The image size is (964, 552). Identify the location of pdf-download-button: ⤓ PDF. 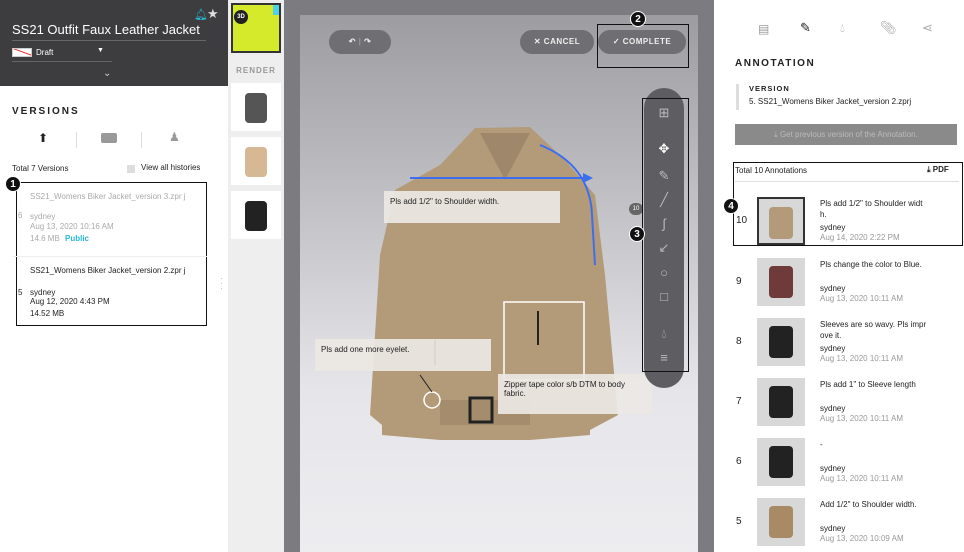
(938, 170).